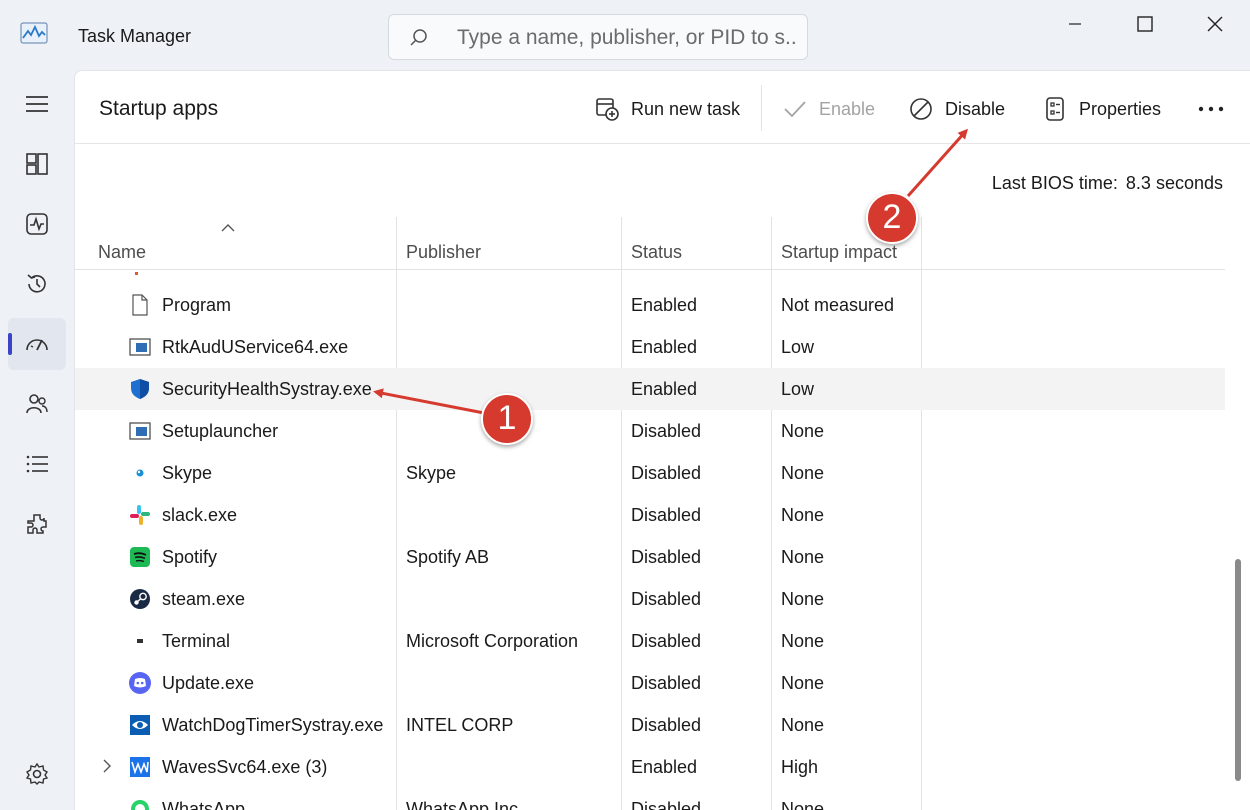 This screenshot has width=1250, height=810. I want to click on run-new-task-button: Run new task, so click(667, 109).